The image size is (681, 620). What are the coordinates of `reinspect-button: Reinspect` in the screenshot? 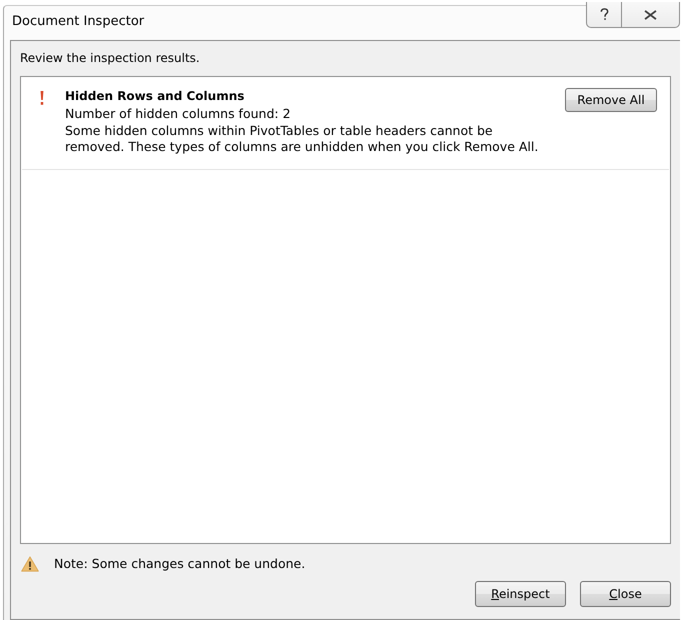 It's located at (520, 594).